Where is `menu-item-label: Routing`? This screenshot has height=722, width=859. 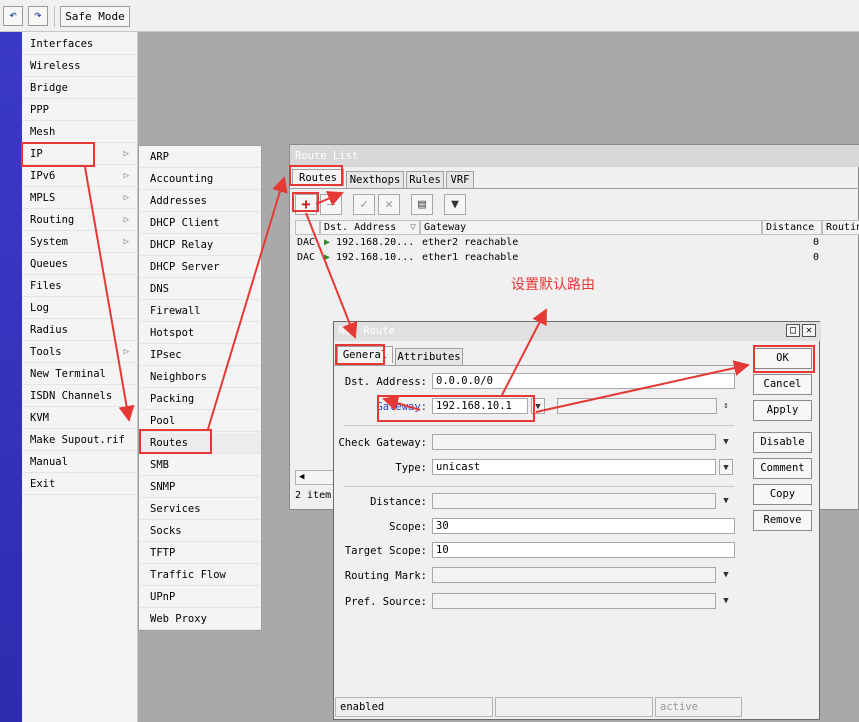 menu-item-label: Routing is located at coordinates (52, 220).